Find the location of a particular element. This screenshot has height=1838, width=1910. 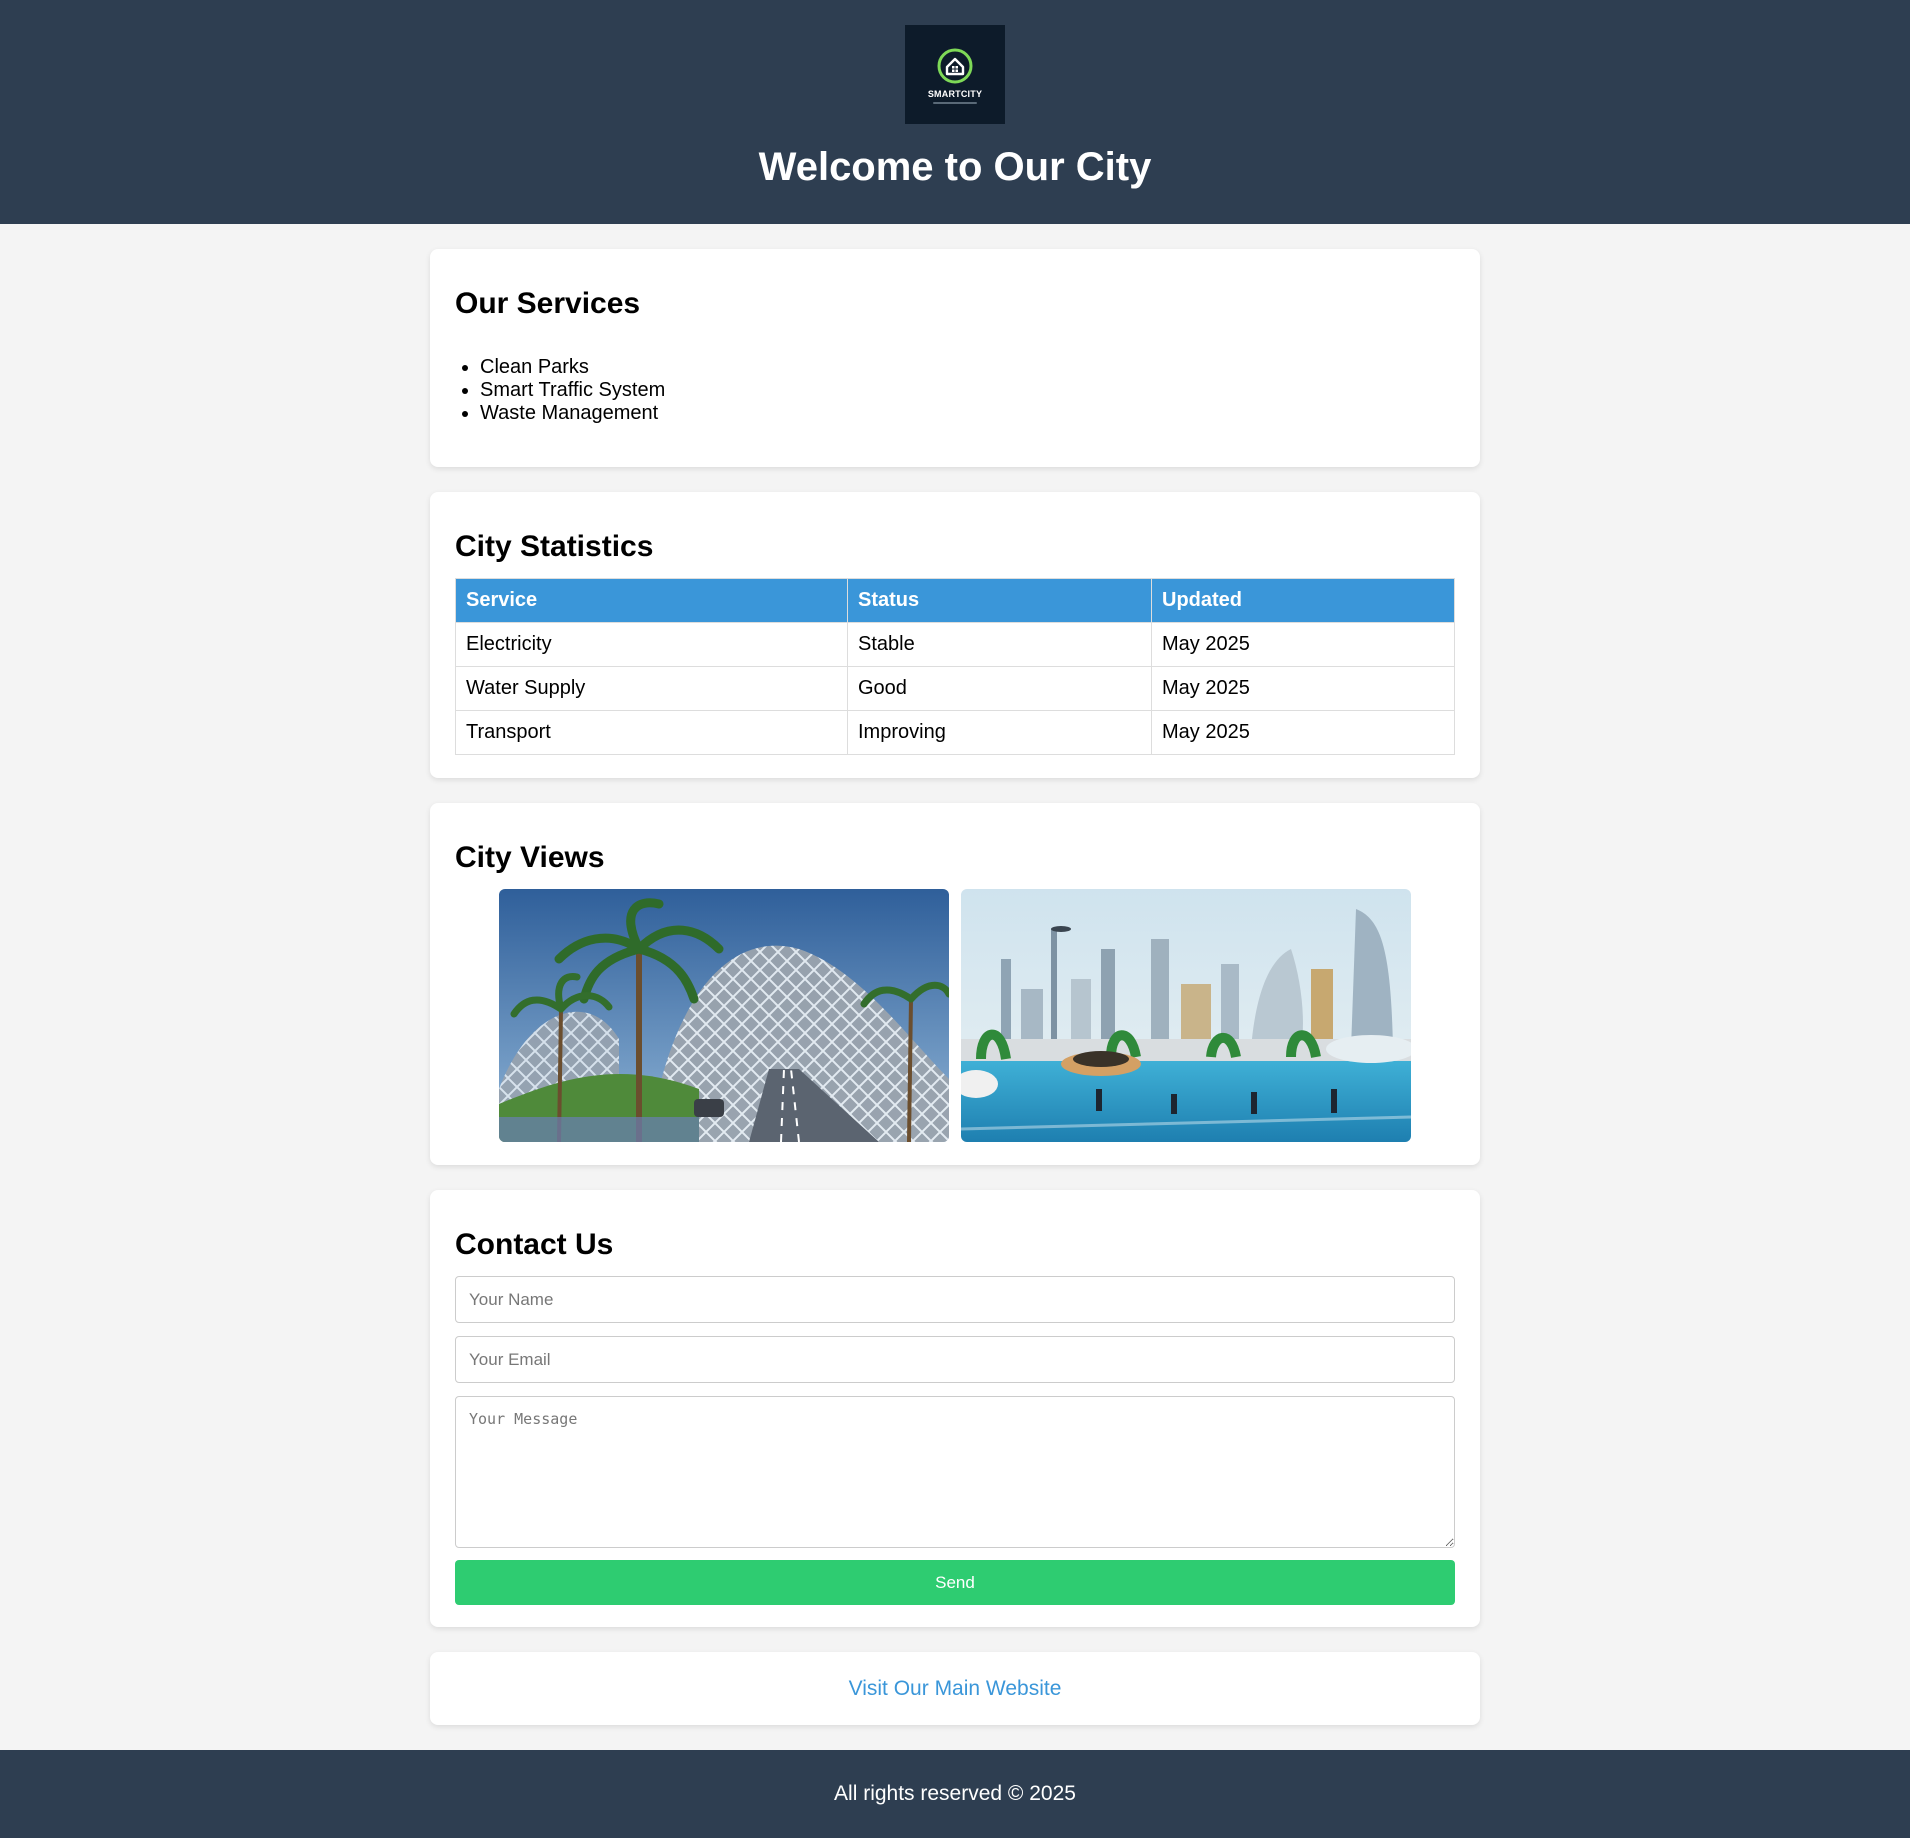

logo-text: SMARTCITY is located at coordinates (955, 93).